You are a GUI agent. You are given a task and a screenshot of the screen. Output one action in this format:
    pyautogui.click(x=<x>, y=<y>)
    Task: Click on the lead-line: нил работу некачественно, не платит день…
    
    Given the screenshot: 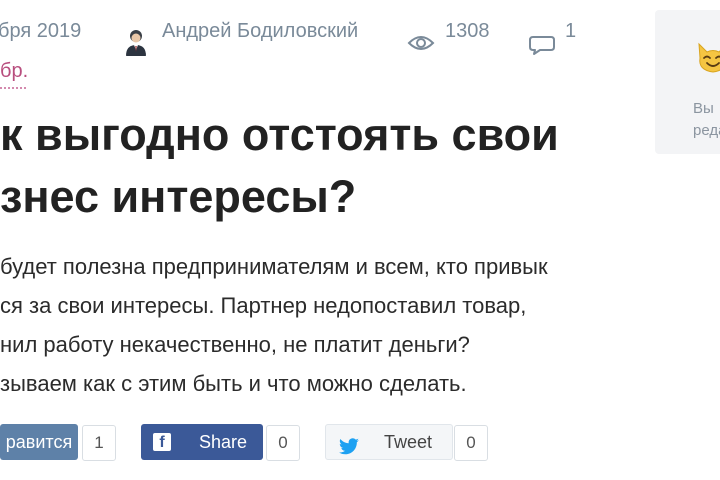 What is the action you would take?
    pyautogui.click(x=235, y=344)
    